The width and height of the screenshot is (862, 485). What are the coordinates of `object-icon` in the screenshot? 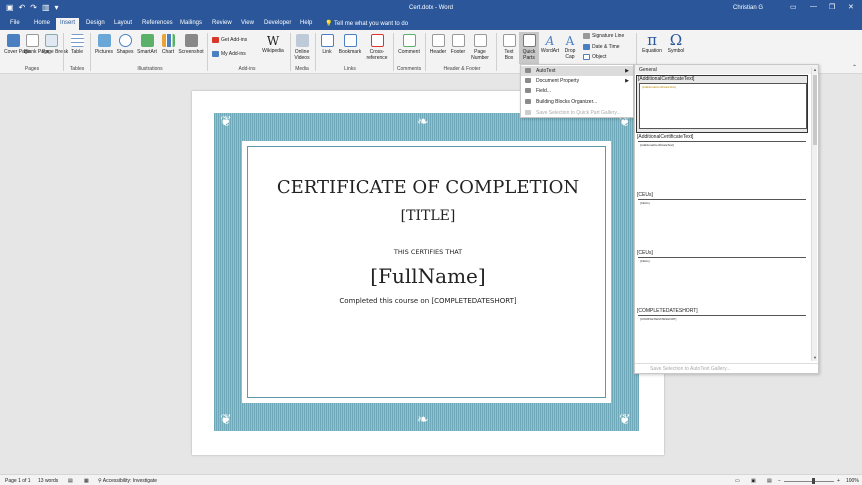 It's located at (586, 57).